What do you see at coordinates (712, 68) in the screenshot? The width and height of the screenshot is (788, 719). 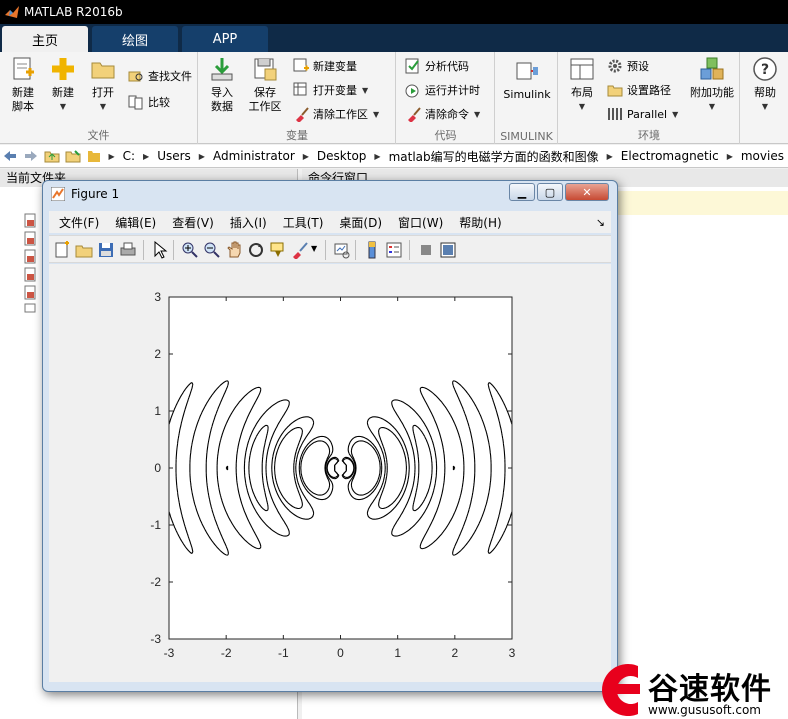 I see `addons-cubes-icon` at bounding box center [712, 68].